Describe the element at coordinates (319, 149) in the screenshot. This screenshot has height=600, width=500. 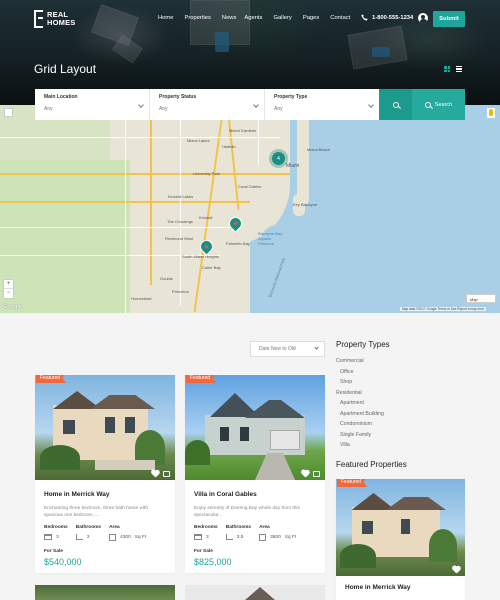
I see `map-label: Miami Beach` at that location.